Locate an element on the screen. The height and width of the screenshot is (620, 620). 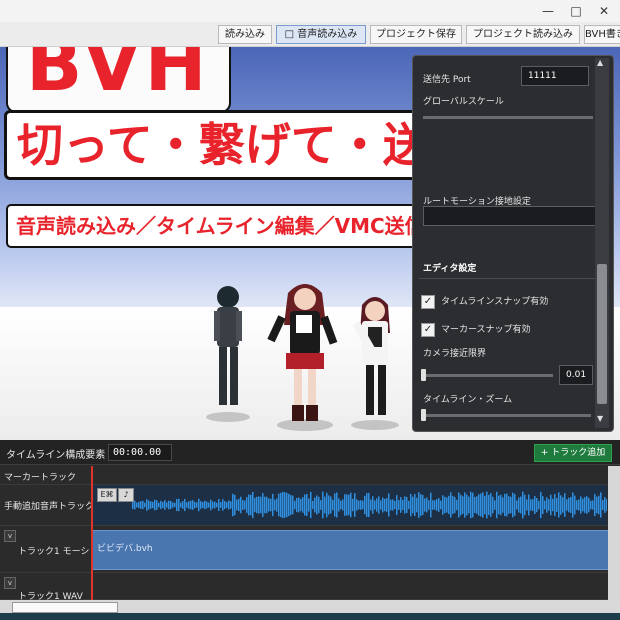
marker-snap-checkbox: ✓ is located at coordinates (428, 329).